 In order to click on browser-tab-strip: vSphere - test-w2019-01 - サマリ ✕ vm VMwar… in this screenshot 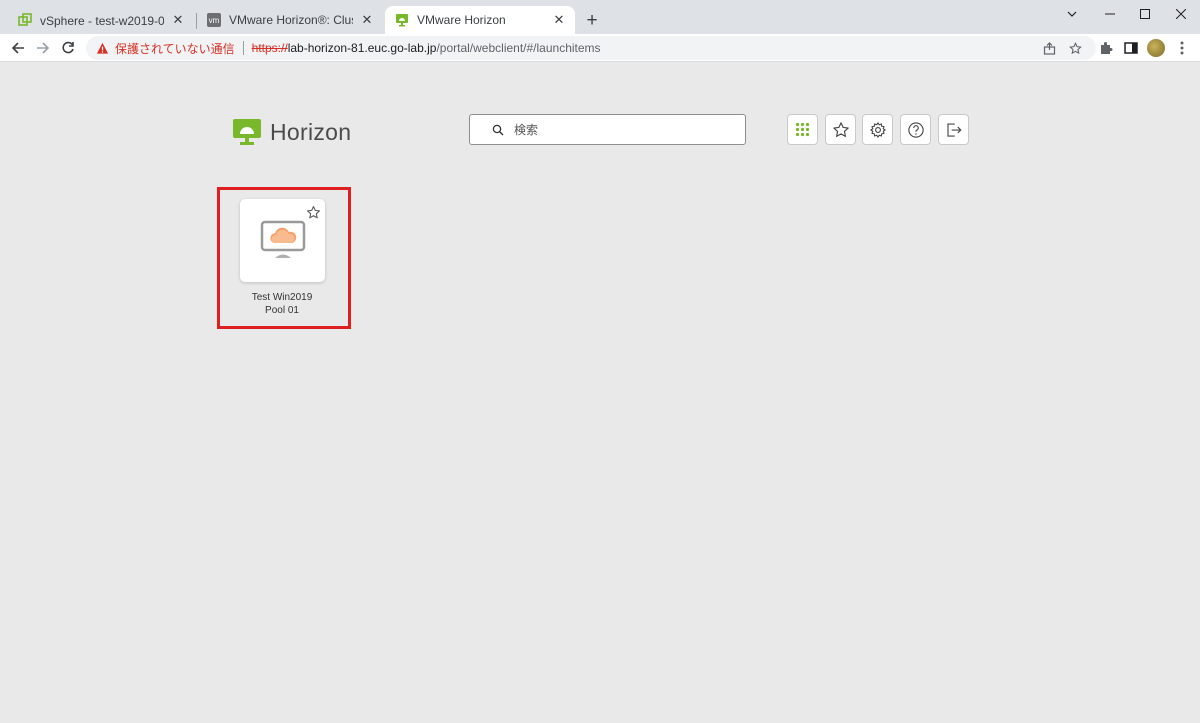, I will do `click(600, 17)`.